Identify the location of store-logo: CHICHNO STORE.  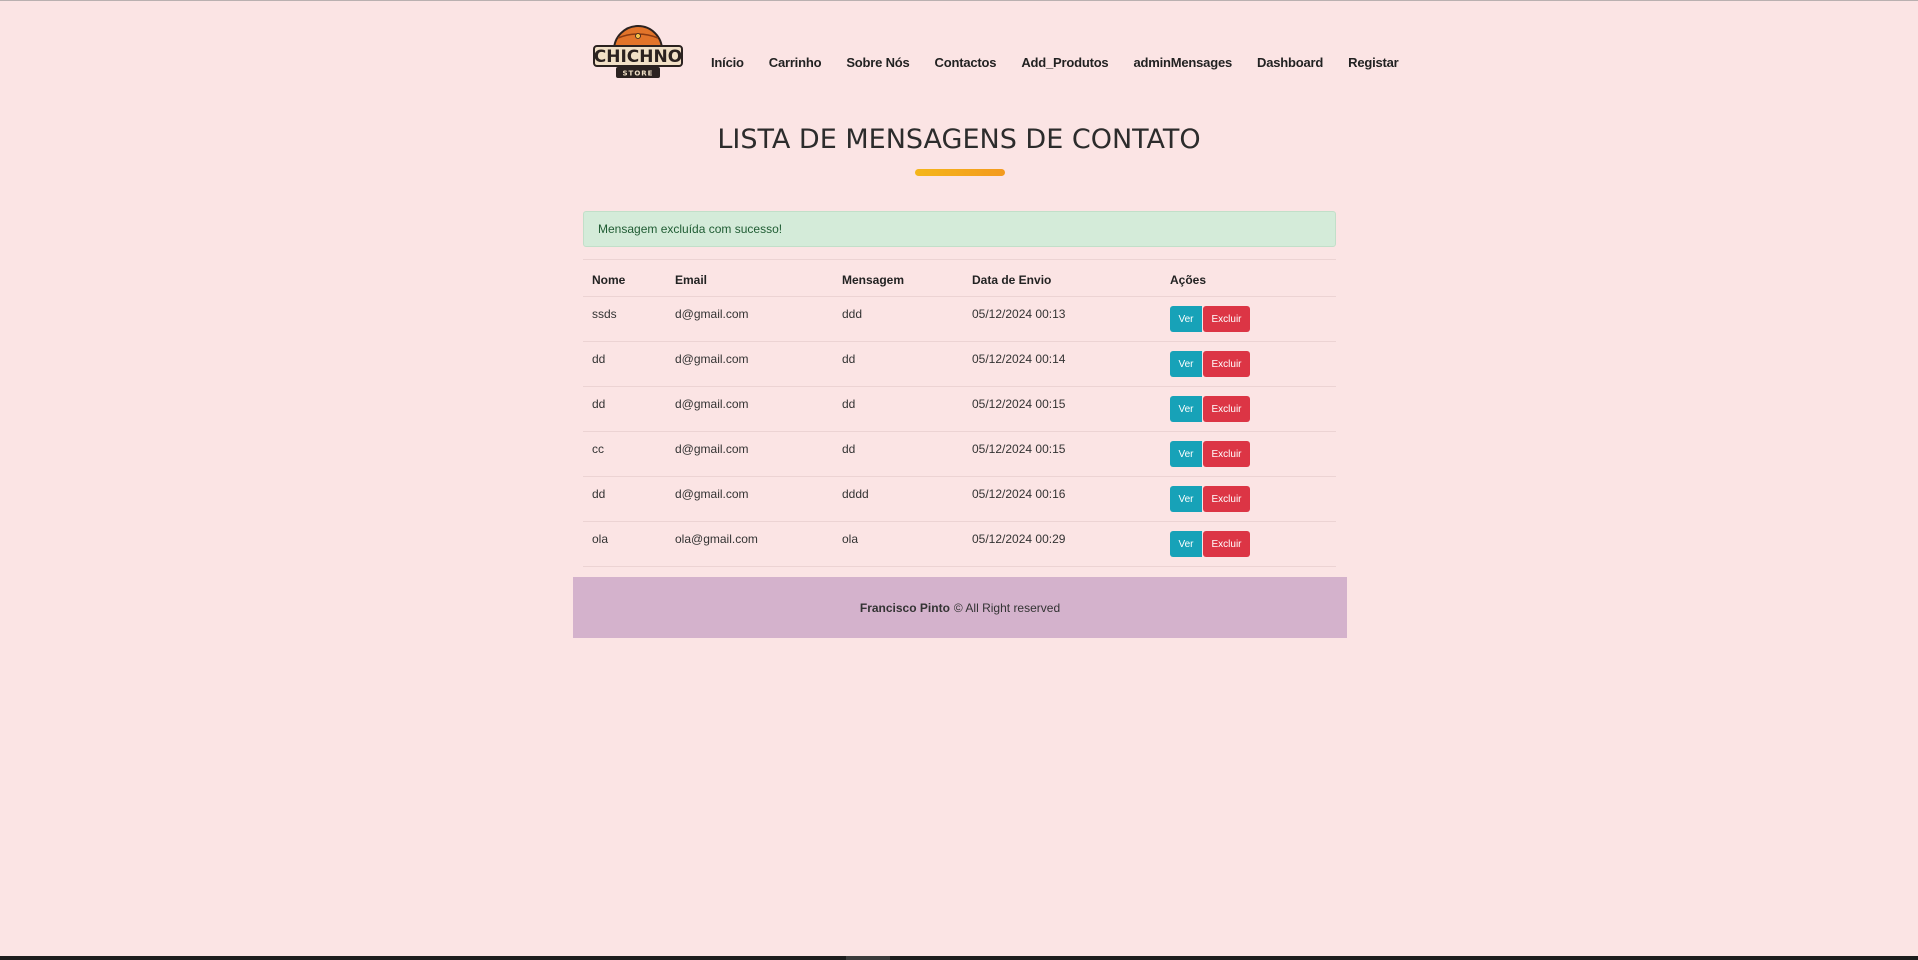
(638, 54).